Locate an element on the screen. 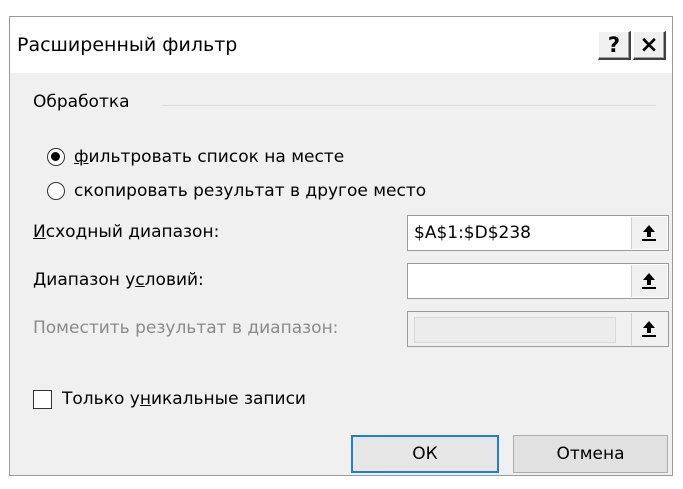  list-range-input is located at coordinates (517, 233).